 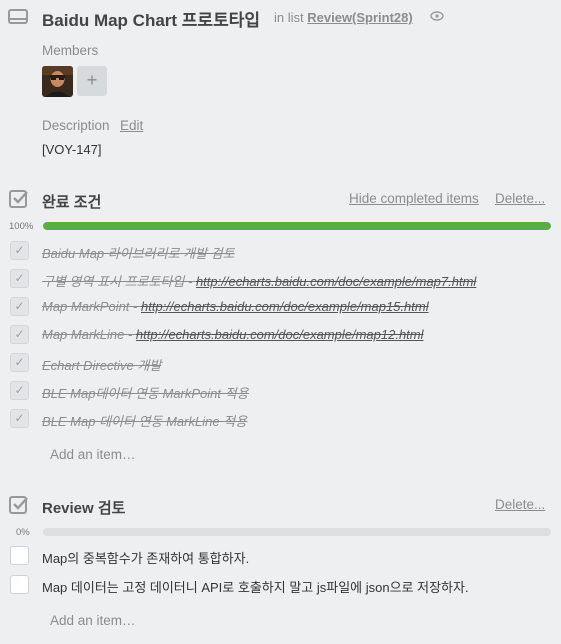 I want to click on item-label: BLE Map 데이터 연동 MarkLine 적용, so click(x=145, y=421).